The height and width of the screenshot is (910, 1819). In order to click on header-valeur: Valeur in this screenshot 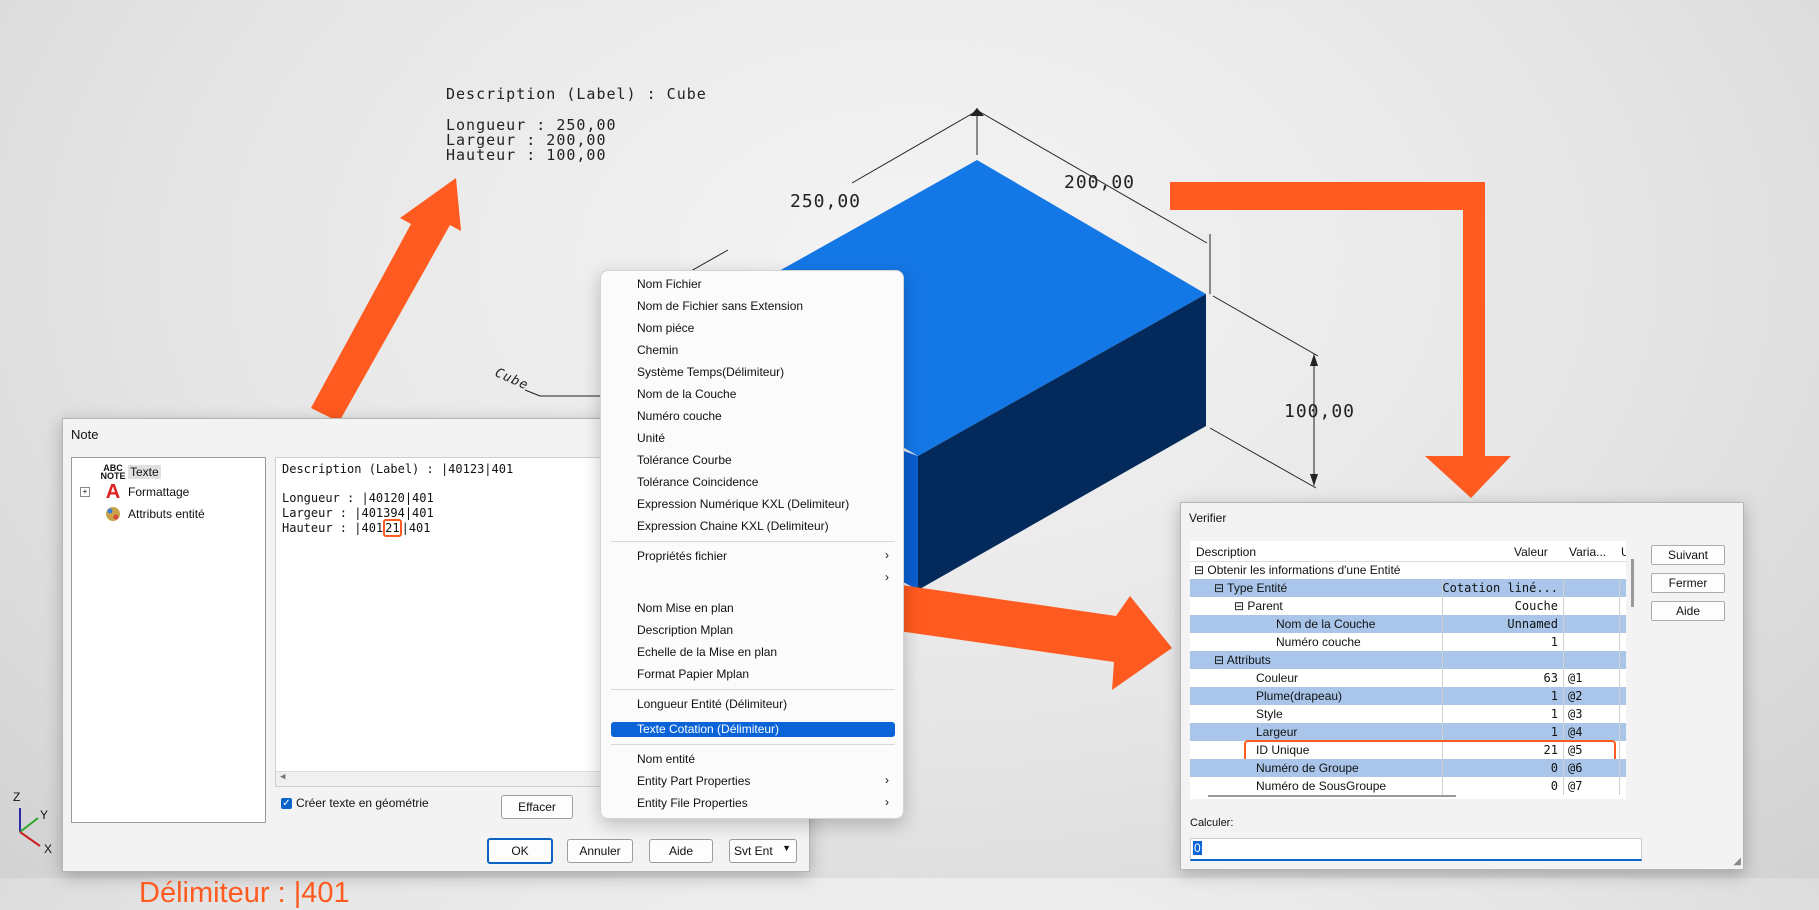, I will do `click(1531, 552)`.